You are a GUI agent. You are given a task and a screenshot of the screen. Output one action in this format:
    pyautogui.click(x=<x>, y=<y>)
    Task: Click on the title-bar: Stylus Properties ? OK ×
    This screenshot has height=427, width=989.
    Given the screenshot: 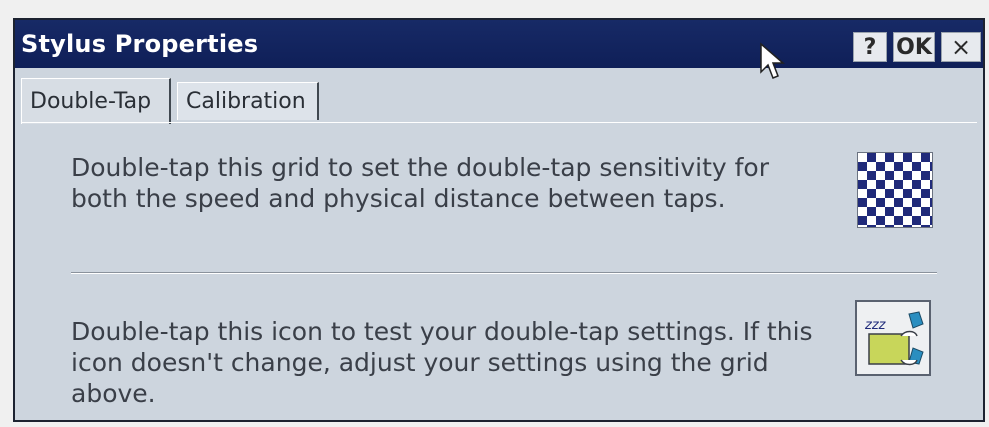 What is the action you would take?
    pyautogui.click(x=499, y=44)
    